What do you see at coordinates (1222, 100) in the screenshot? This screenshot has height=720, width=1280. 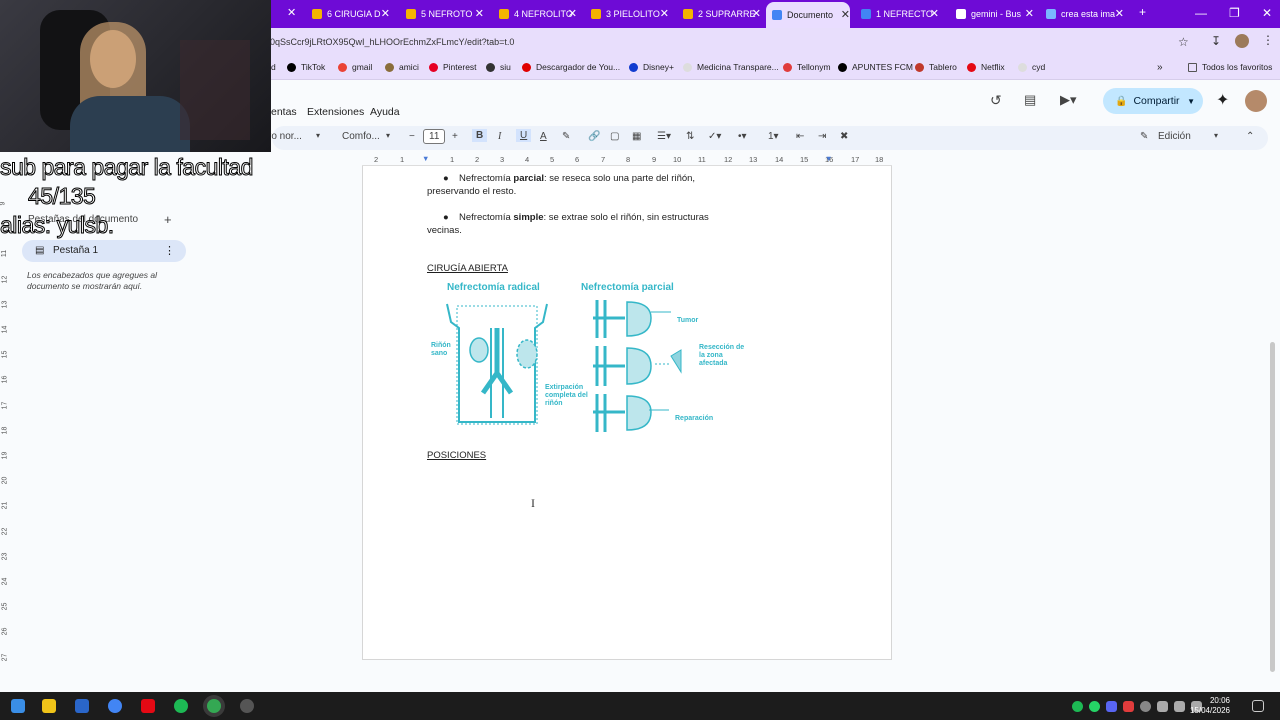 I see `gemini-icon: ✦` at bounding box center [1222, 100].